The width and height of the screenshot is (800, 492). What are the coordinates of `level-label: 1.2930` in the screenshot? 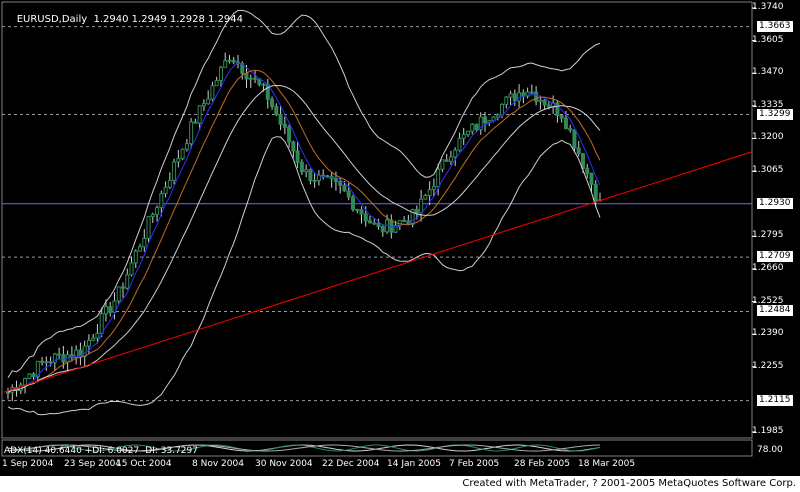 It's located at (775, 203).